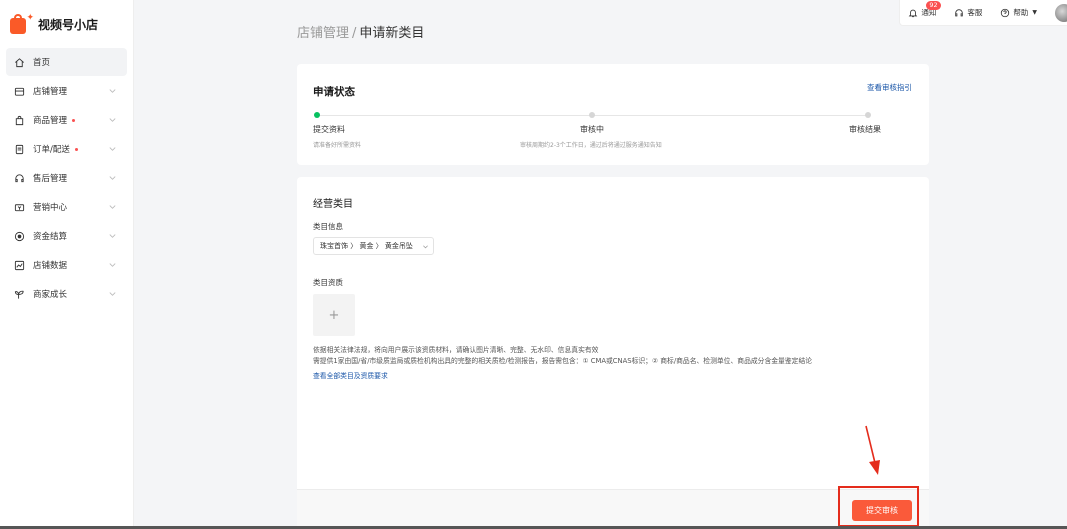  What do you see at coordinates (50, 92) in the screenshot?
I see `sidebar-item-label: 店铺管理` at bounding box center [50, 92].